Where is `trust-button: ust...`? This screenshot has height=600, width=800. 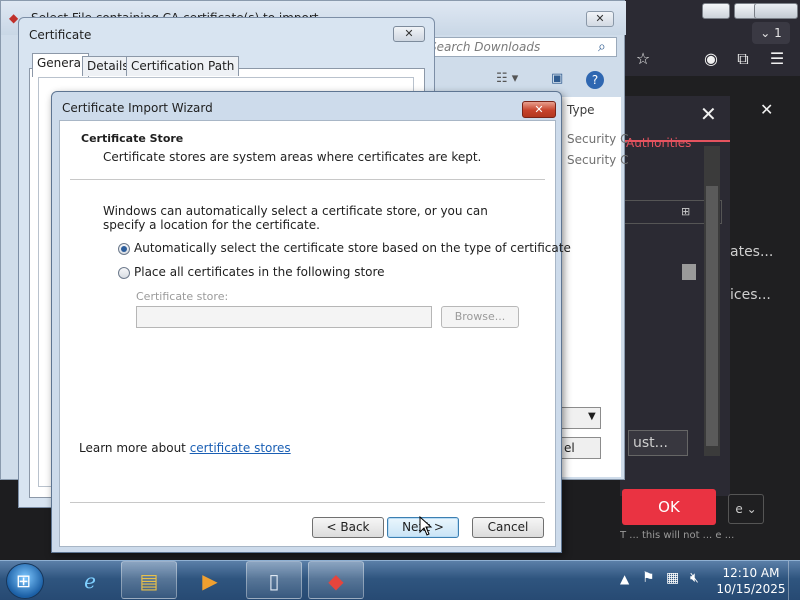 trust-button: ust... is located at coordinates (658, 443).